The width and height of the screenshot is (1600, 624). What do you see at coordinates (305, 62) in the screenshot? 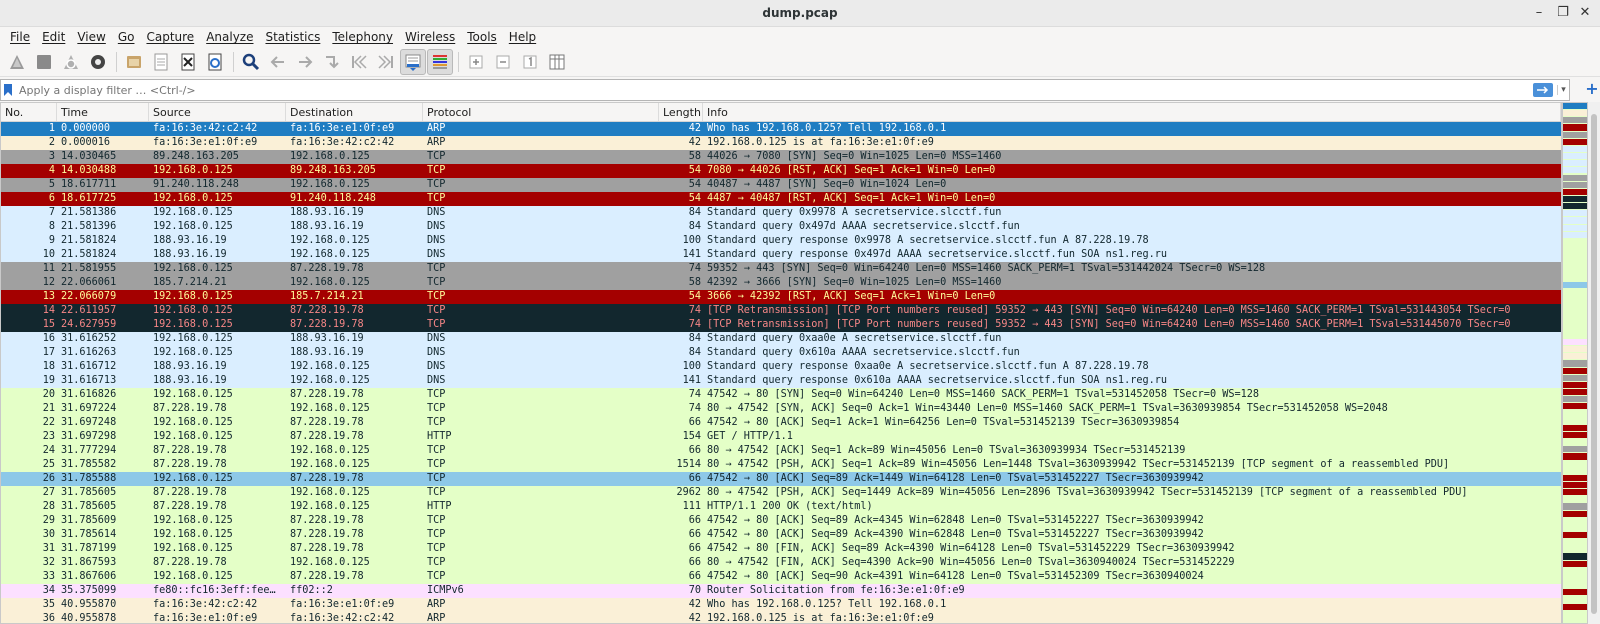
I see `go-forward-icon` at bounding box center [305, 62].